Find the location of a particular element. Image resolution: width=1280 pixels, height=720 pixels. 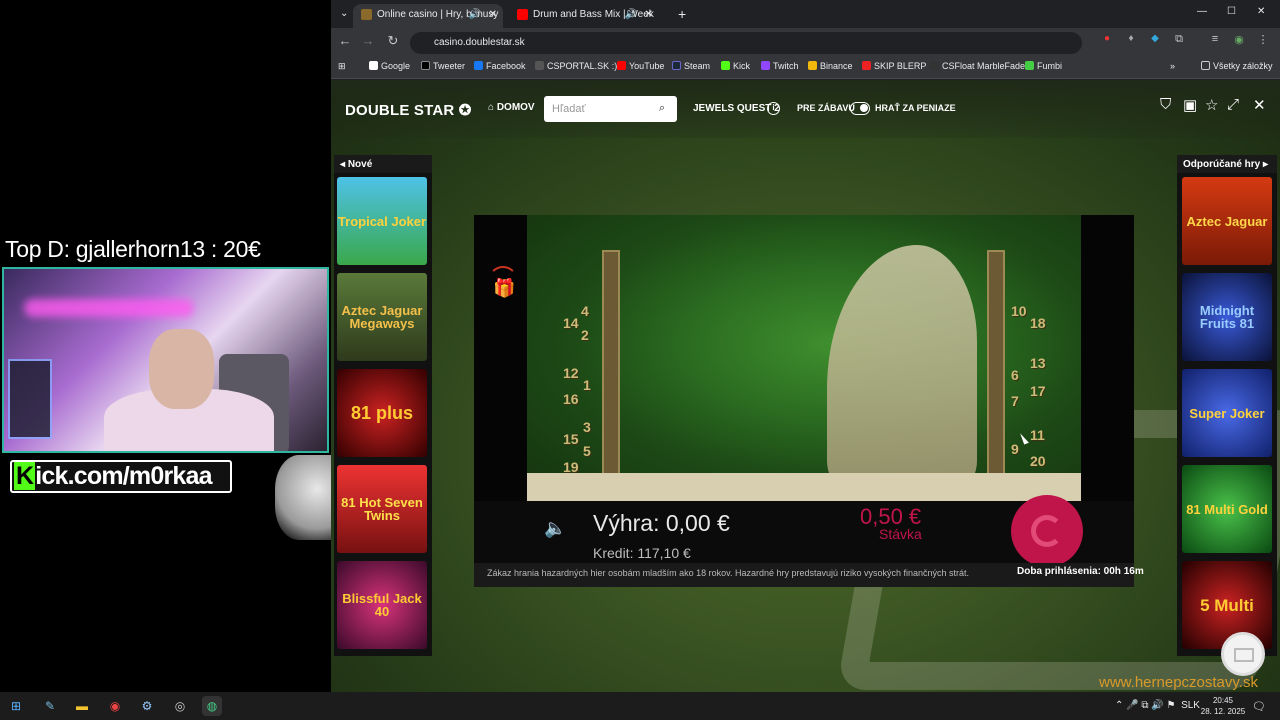

game-thumb-81-multi-gold: 81 Multi Gold is located at coordinates (1227, 509).